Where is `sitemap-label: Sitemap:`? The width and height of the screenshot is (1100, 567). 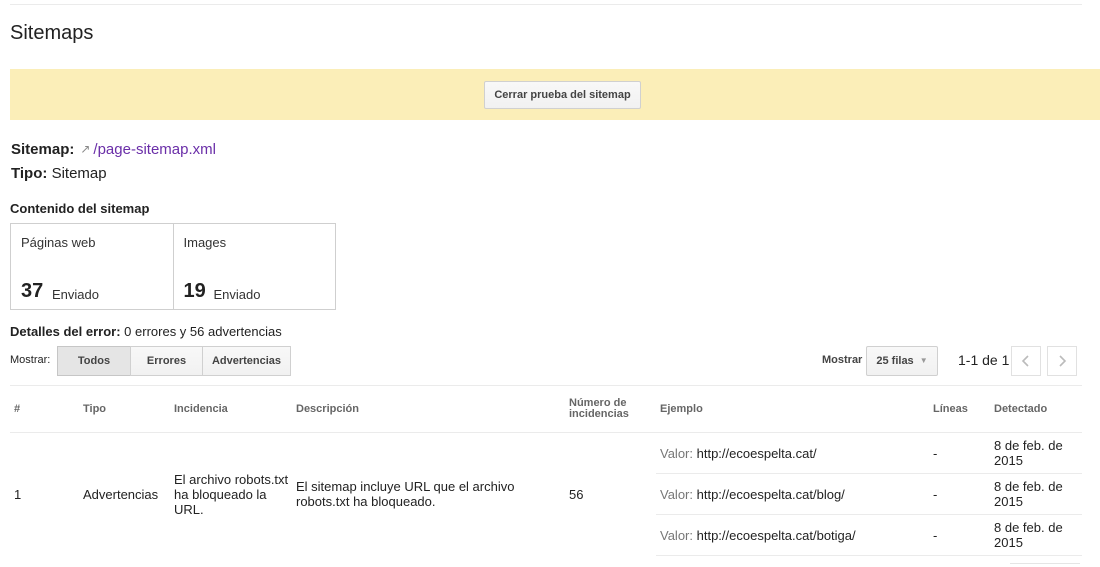 sitemap-label: Sitemap: is located at coordinates (43, 149).